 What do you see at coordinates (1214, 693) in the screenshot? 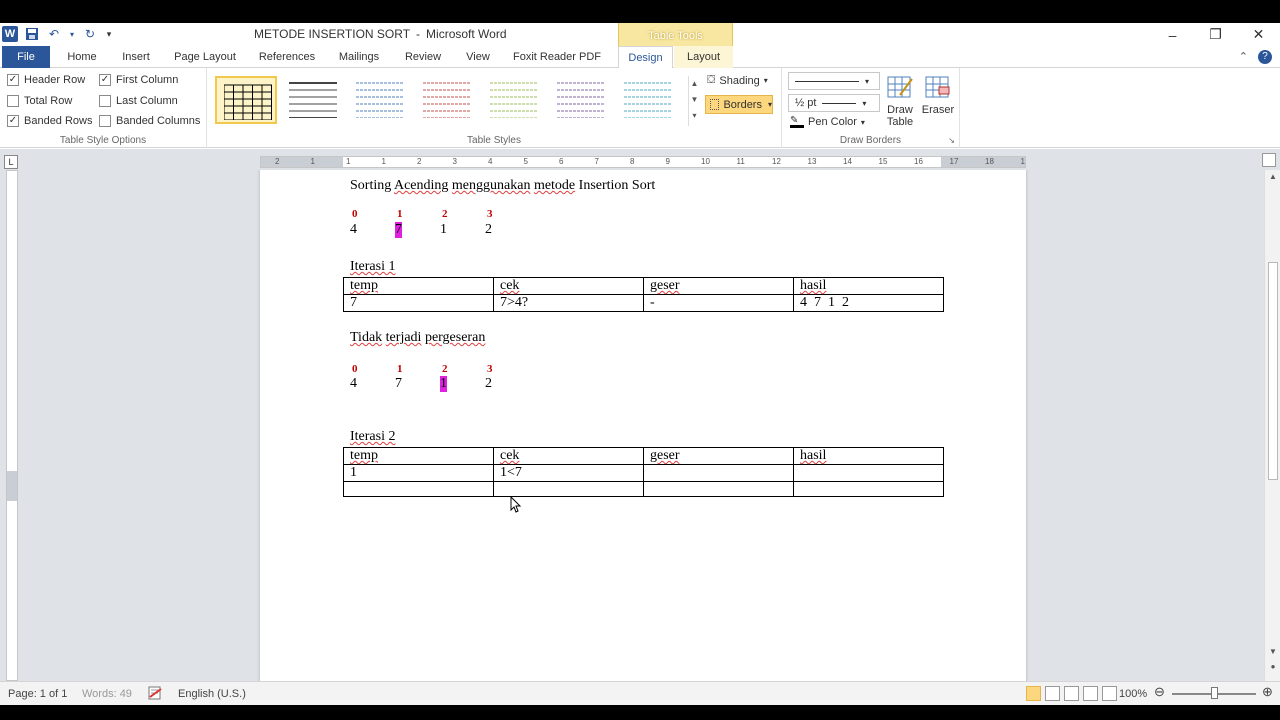
I see `zoom-slider-knob` at bounding box center [1214, 693].